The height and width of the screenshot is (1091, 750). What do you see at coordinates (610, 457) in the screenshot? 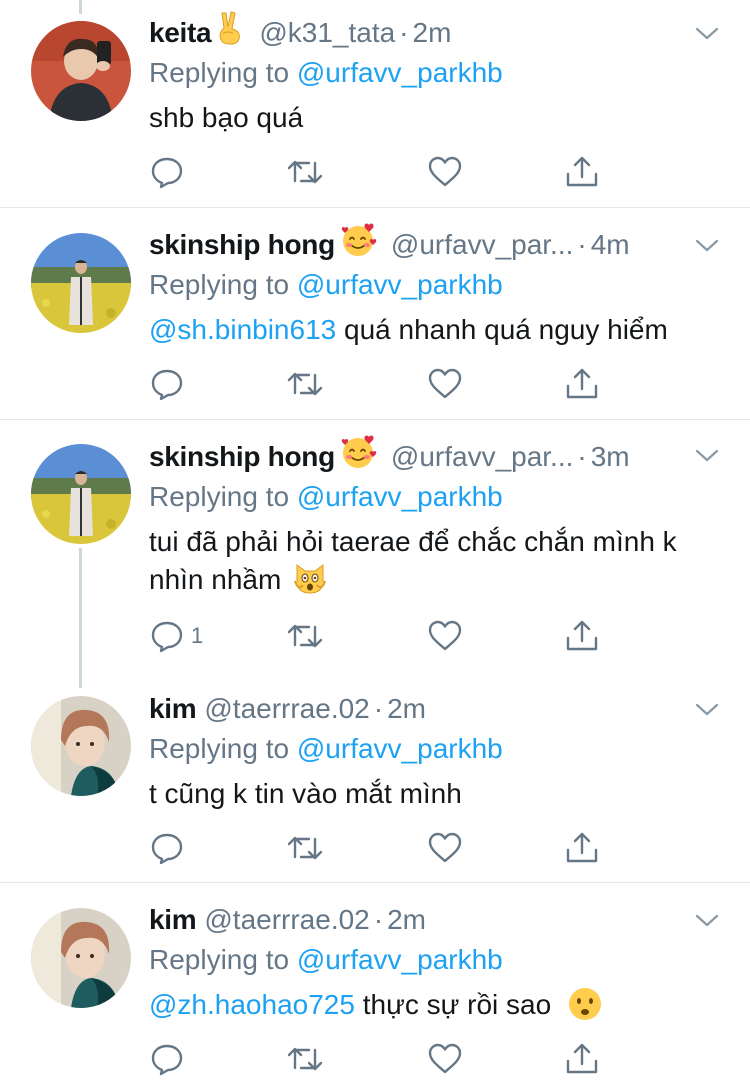
I see `timestamp: 3m` at bounding box center [610, 457].